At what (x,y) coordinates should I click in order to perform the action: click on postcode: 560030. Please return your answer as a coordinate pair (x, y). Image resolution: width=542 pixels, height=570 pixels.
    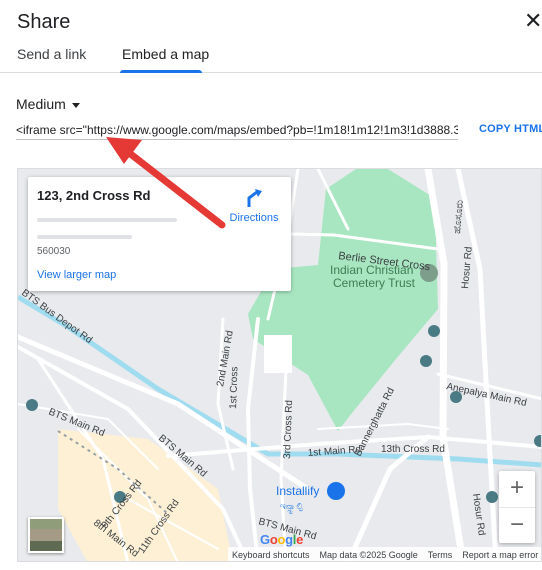
    Looking at the image, I should click on (54, 251).